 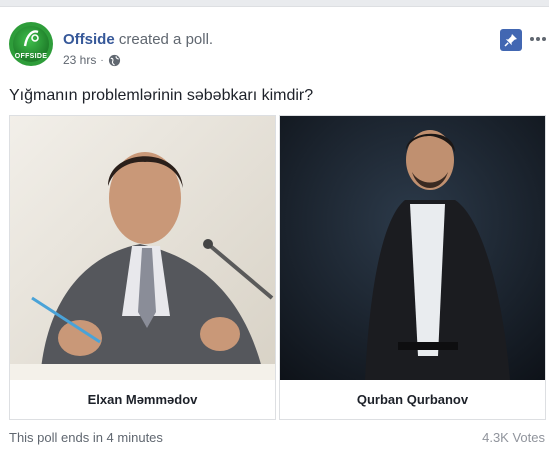 I want to click on post-timestamp: 23 hrs, so click(x=79, y=60).